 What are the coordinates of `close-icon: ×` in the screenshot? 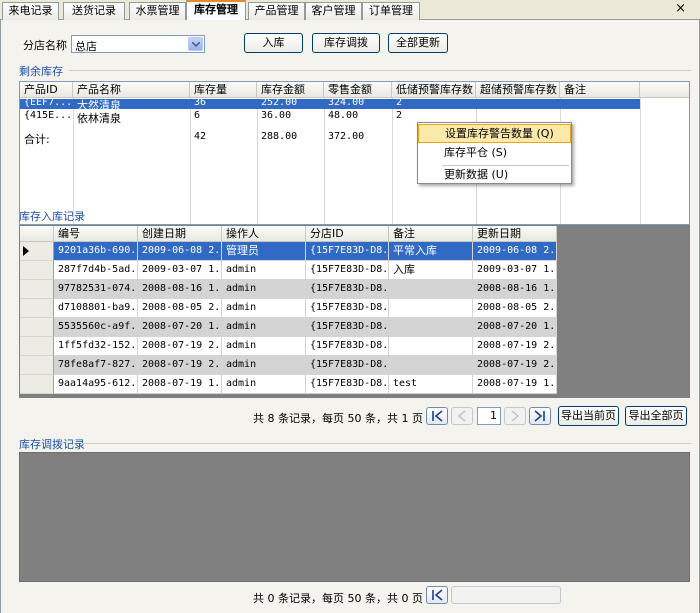 It's located at (680, 8).